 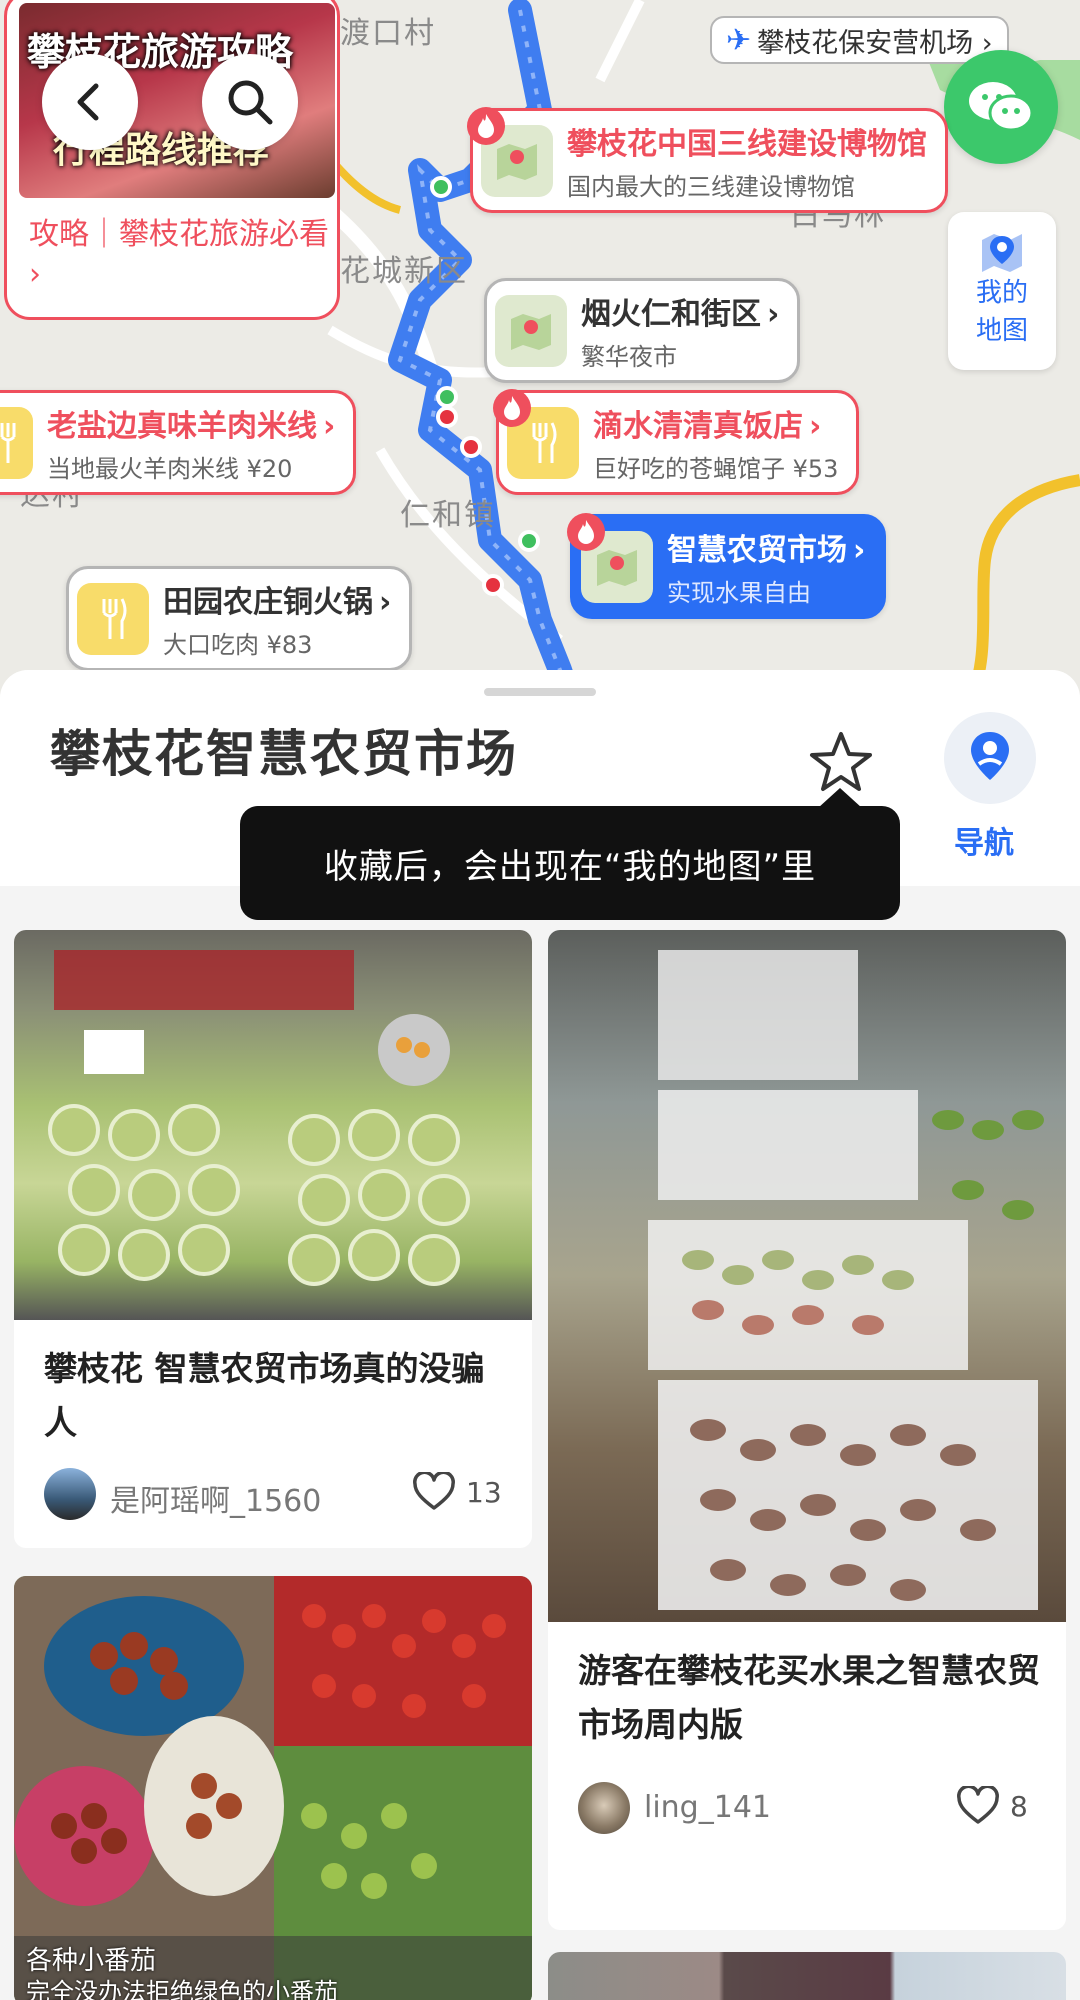 I want to click on navigation-label: 导航, so click(x=984, y=840).